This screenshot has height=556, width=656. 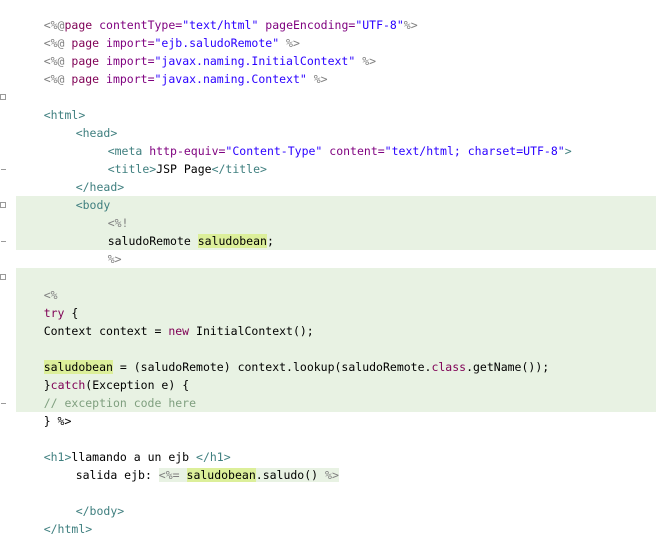 What do you see at coordinates (57, 421) in the screenshot?
I see `code-text: } %>` at bounding box center [57, 421].